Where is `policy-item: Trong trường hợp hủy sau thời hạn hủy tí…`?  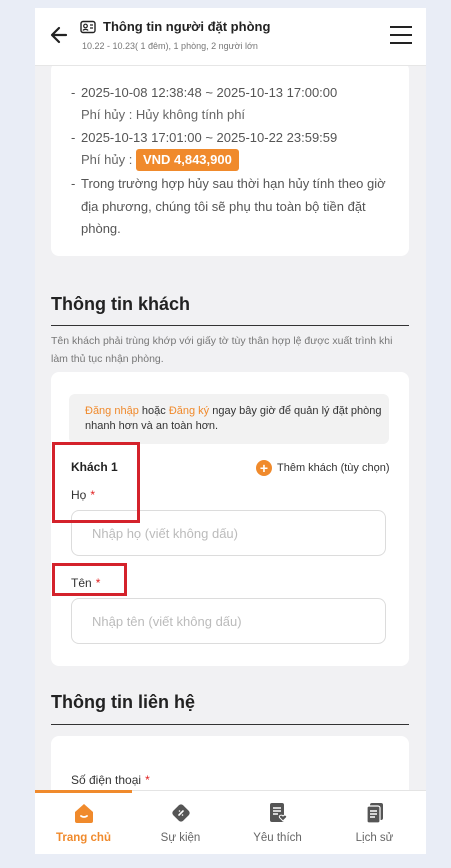 policy-item: Trong trường hợp hủy sau thời hạn hủy tí… is located at coordinates (231, 207).